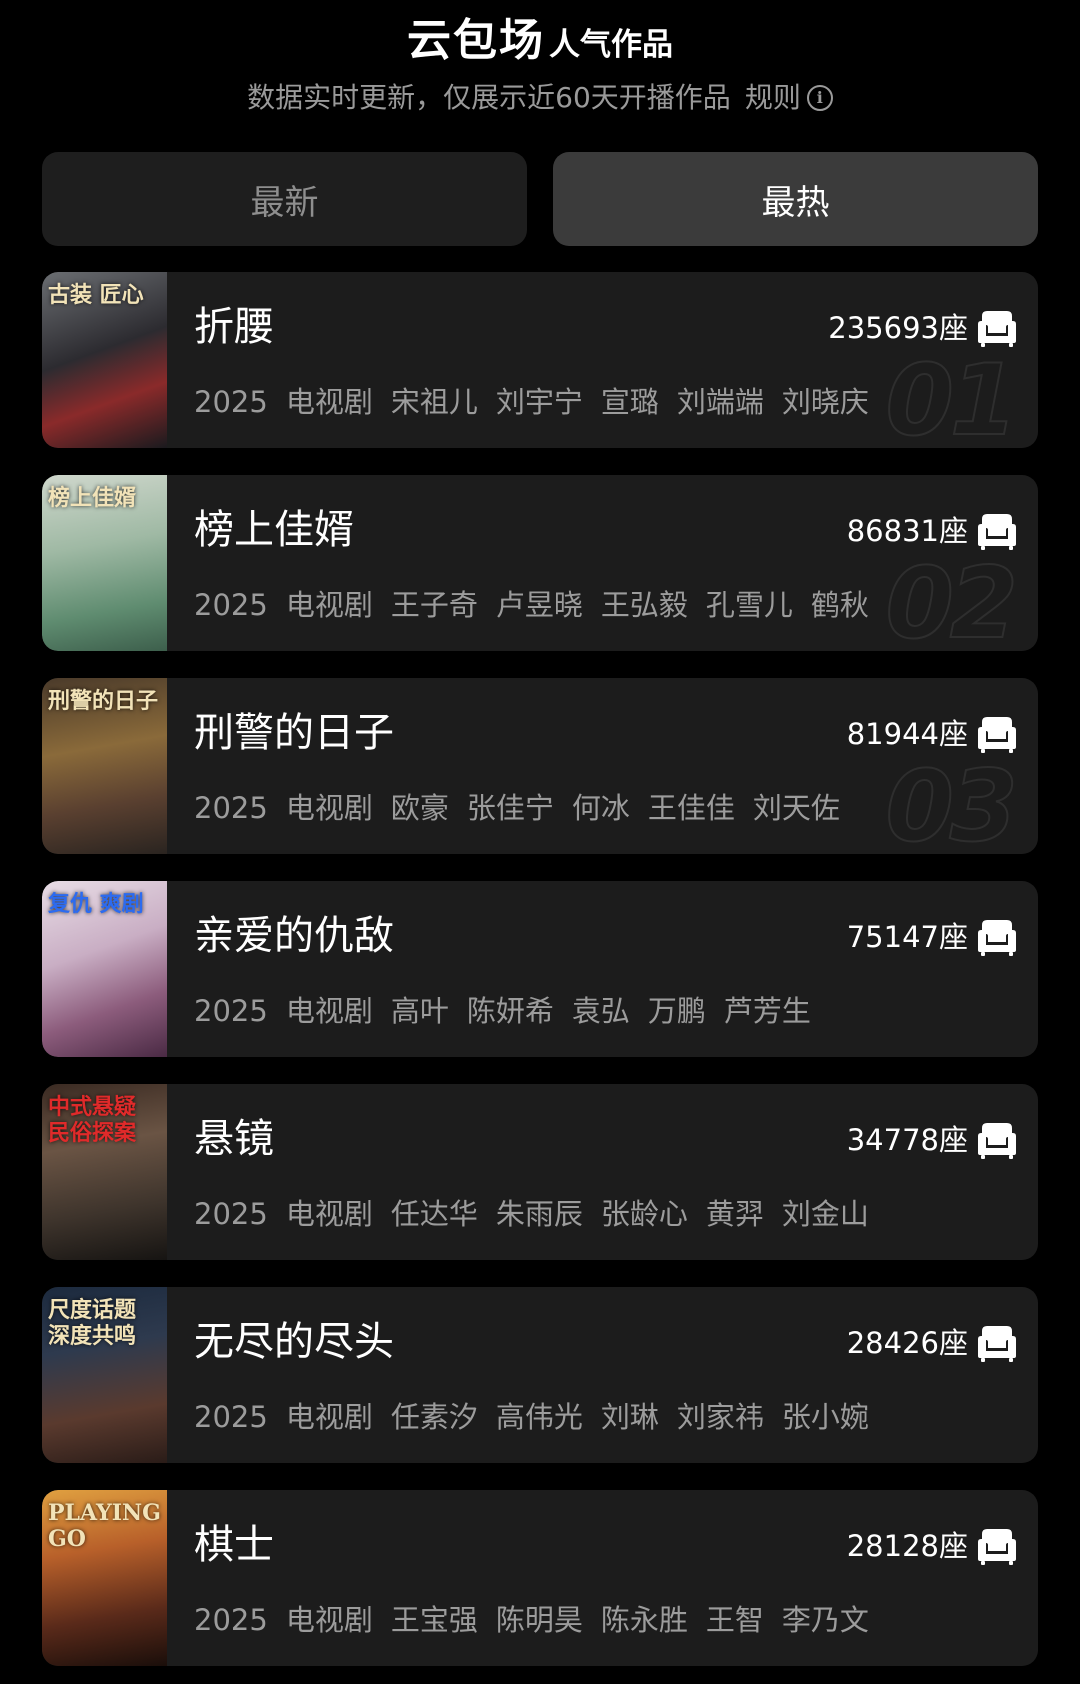 This screenshot has width=1080, height=1684. What do you see at coordinates (644, 605) in the screenshot?
I see `cast-name: 王弘毅` at bounding box center [644, 605].